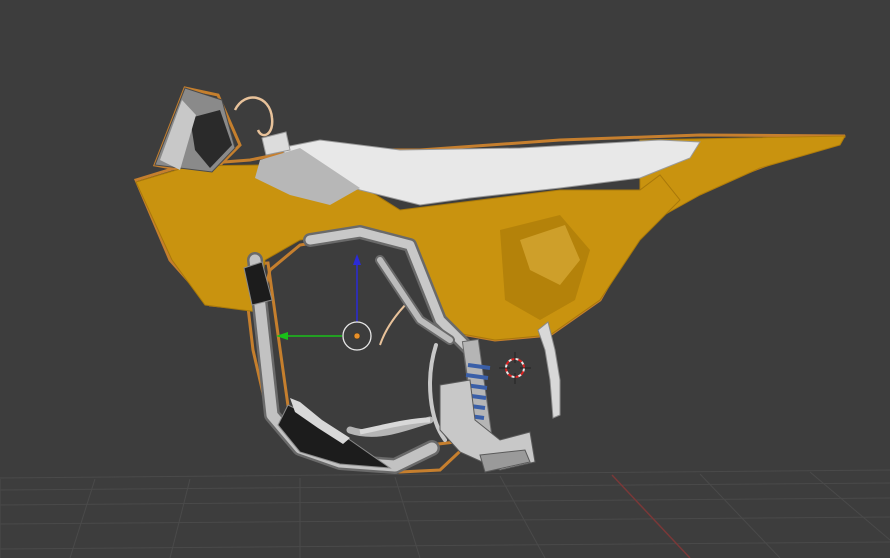  What do you see at coordinates (357, 336) in the screenshot?
I see `gizmo-pivot-dot` at bounding box center [357, 336].